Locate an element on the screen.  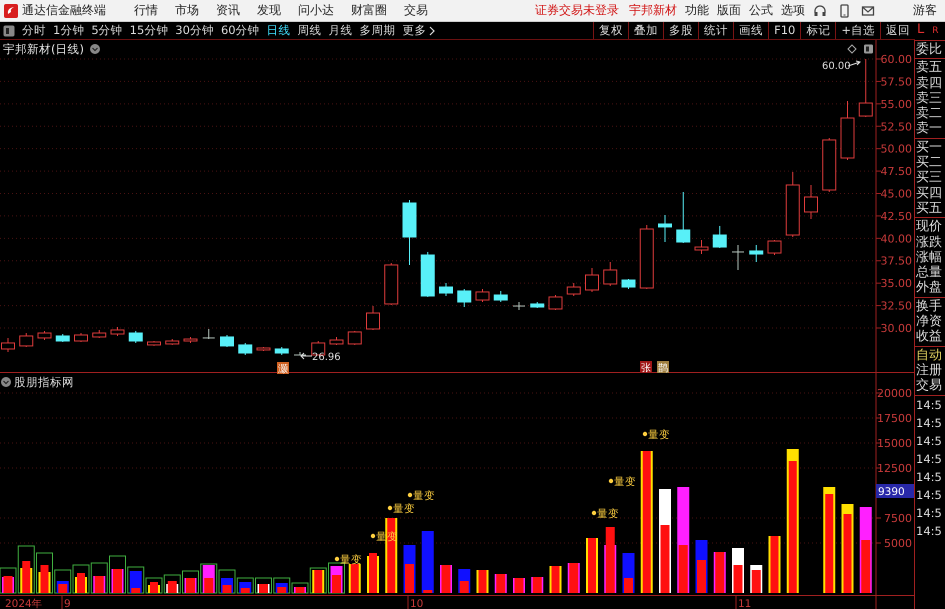
toolbar-button: 统计 is located at coordinates (716, 30).